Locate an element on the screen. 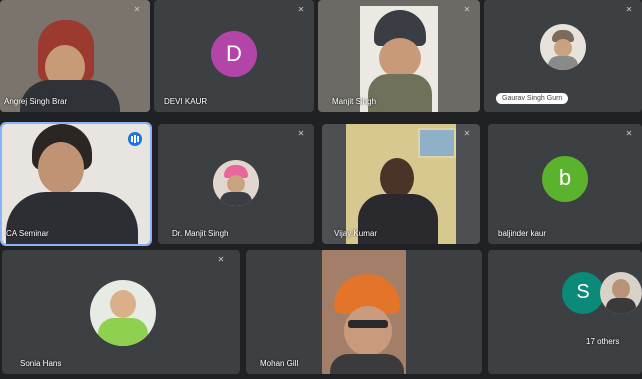 Image resolution: width=642 pixels, height=379 pixels. speaking-indicator-icon is located at coordinates (135, 139).